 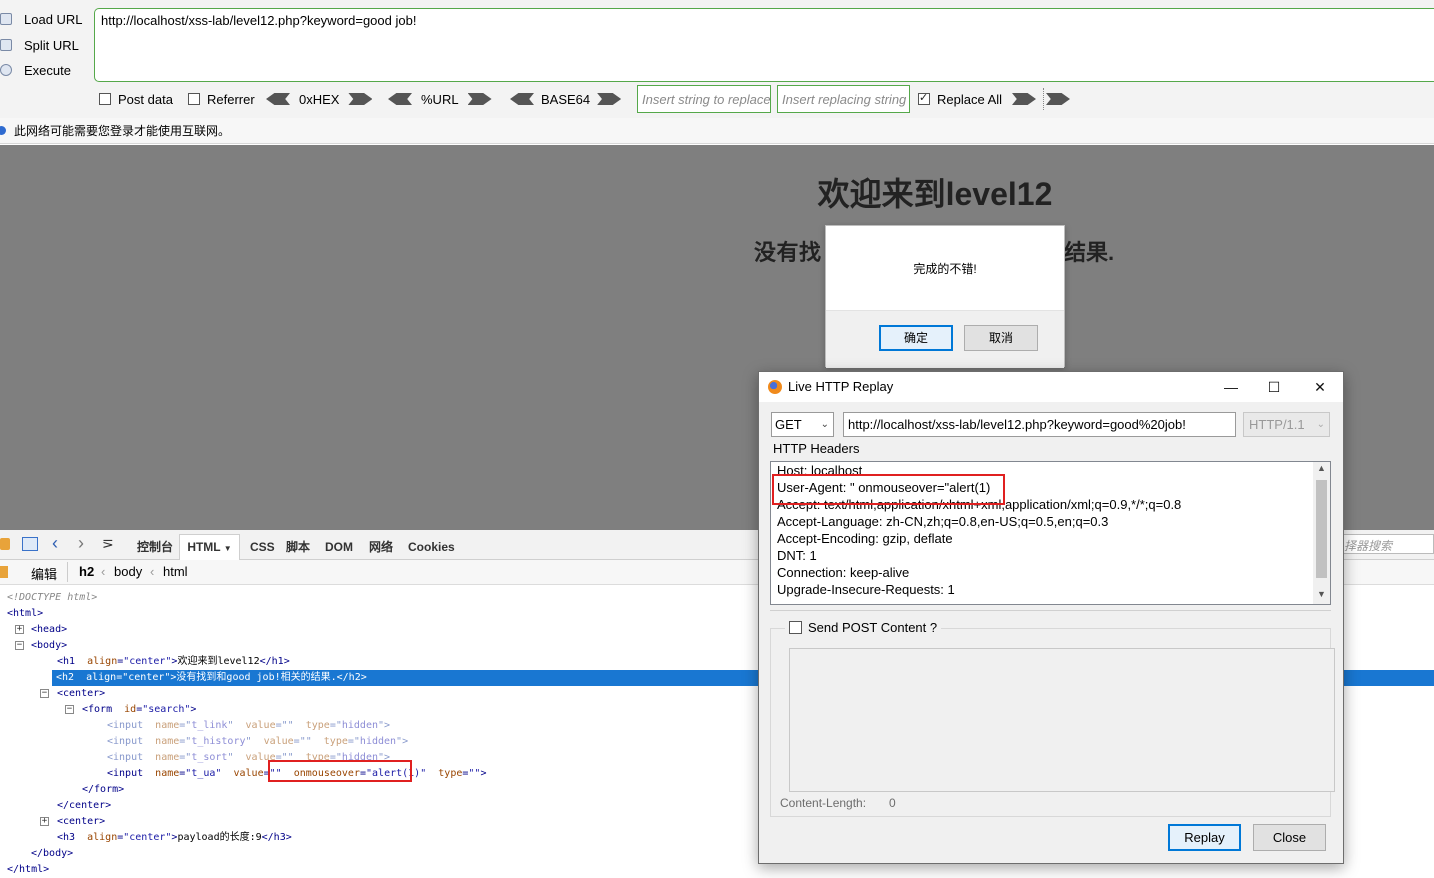 What do you see at coordinates (841, 386) in the screenshot?
I see `window-title: Live HTTP Replay` at bounding box center [841, 386].